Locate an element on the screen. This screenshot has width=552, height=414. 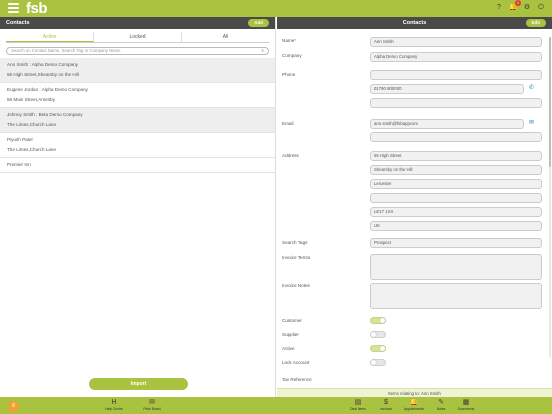
panel-header: Contacts Edit is located at coordinates (414, 23).